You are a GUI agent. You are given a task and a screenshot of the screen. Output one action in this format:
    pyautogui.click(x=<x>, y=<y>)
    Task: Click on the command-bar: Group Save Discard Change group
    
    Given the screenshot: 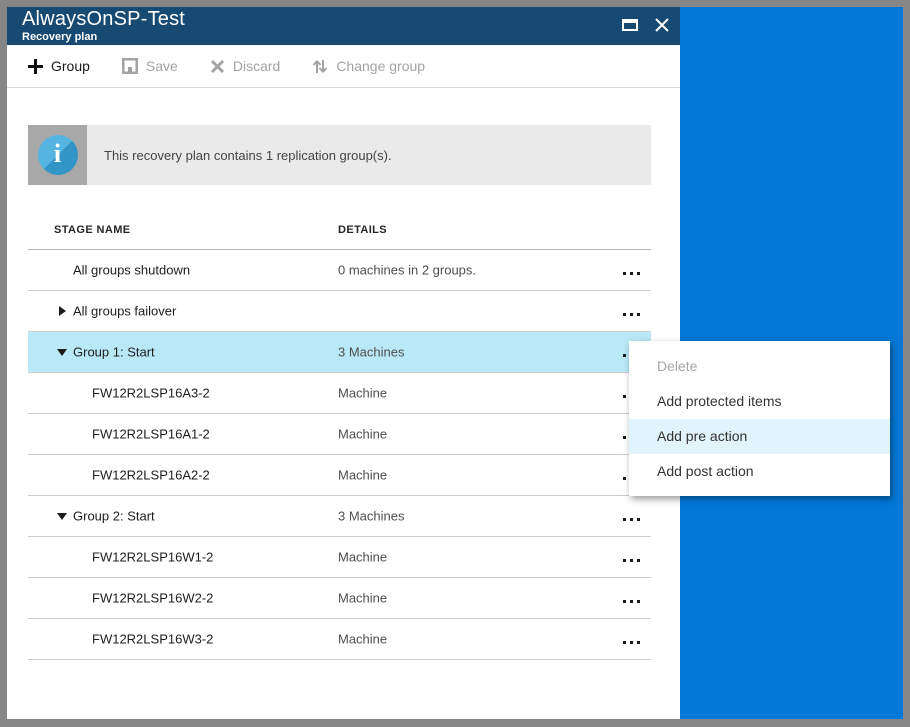 What is the action you would take?
    pyautogui.click(x=343, y=66)
    